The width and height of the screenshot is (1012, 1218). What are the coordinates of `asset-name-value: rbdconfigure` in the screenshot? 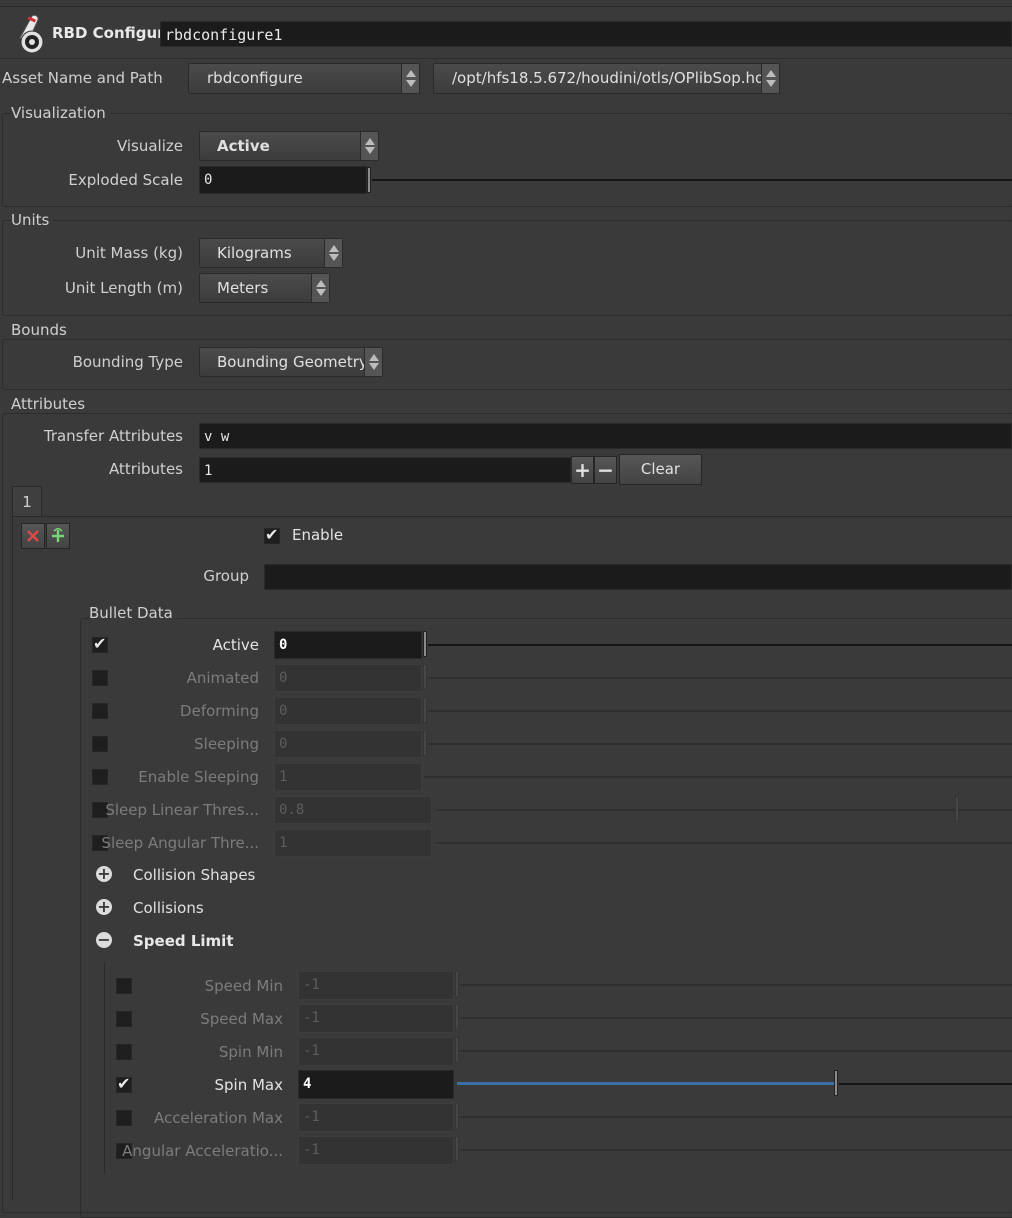 It's located at (255, 78).